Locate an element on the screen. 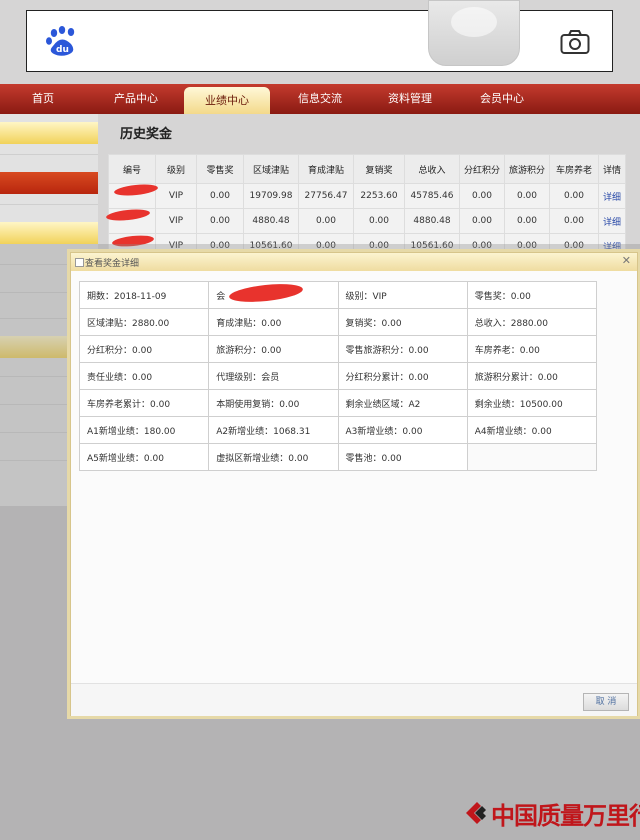 This screenshot has width=640, height=840. detail-cell: 零售池：0.00 is located at coordinates (402, 457).